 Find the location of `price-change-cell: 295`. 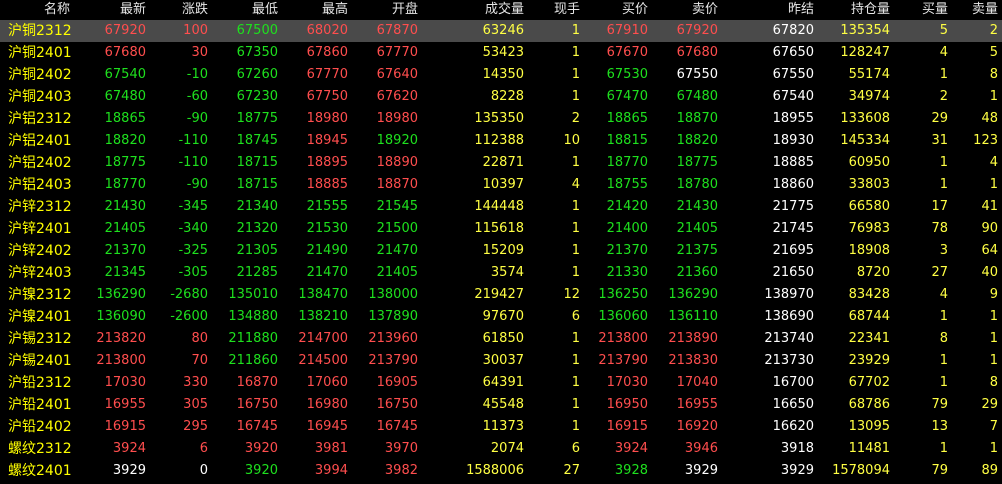

price-change-cell: 295 is located at coordinates (195, 426).